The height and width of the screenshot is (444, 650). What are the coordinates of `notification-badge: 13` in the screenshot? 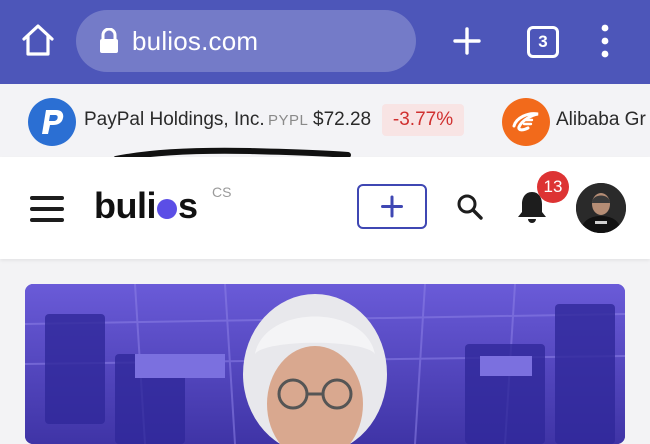 It's located at (553, 187).